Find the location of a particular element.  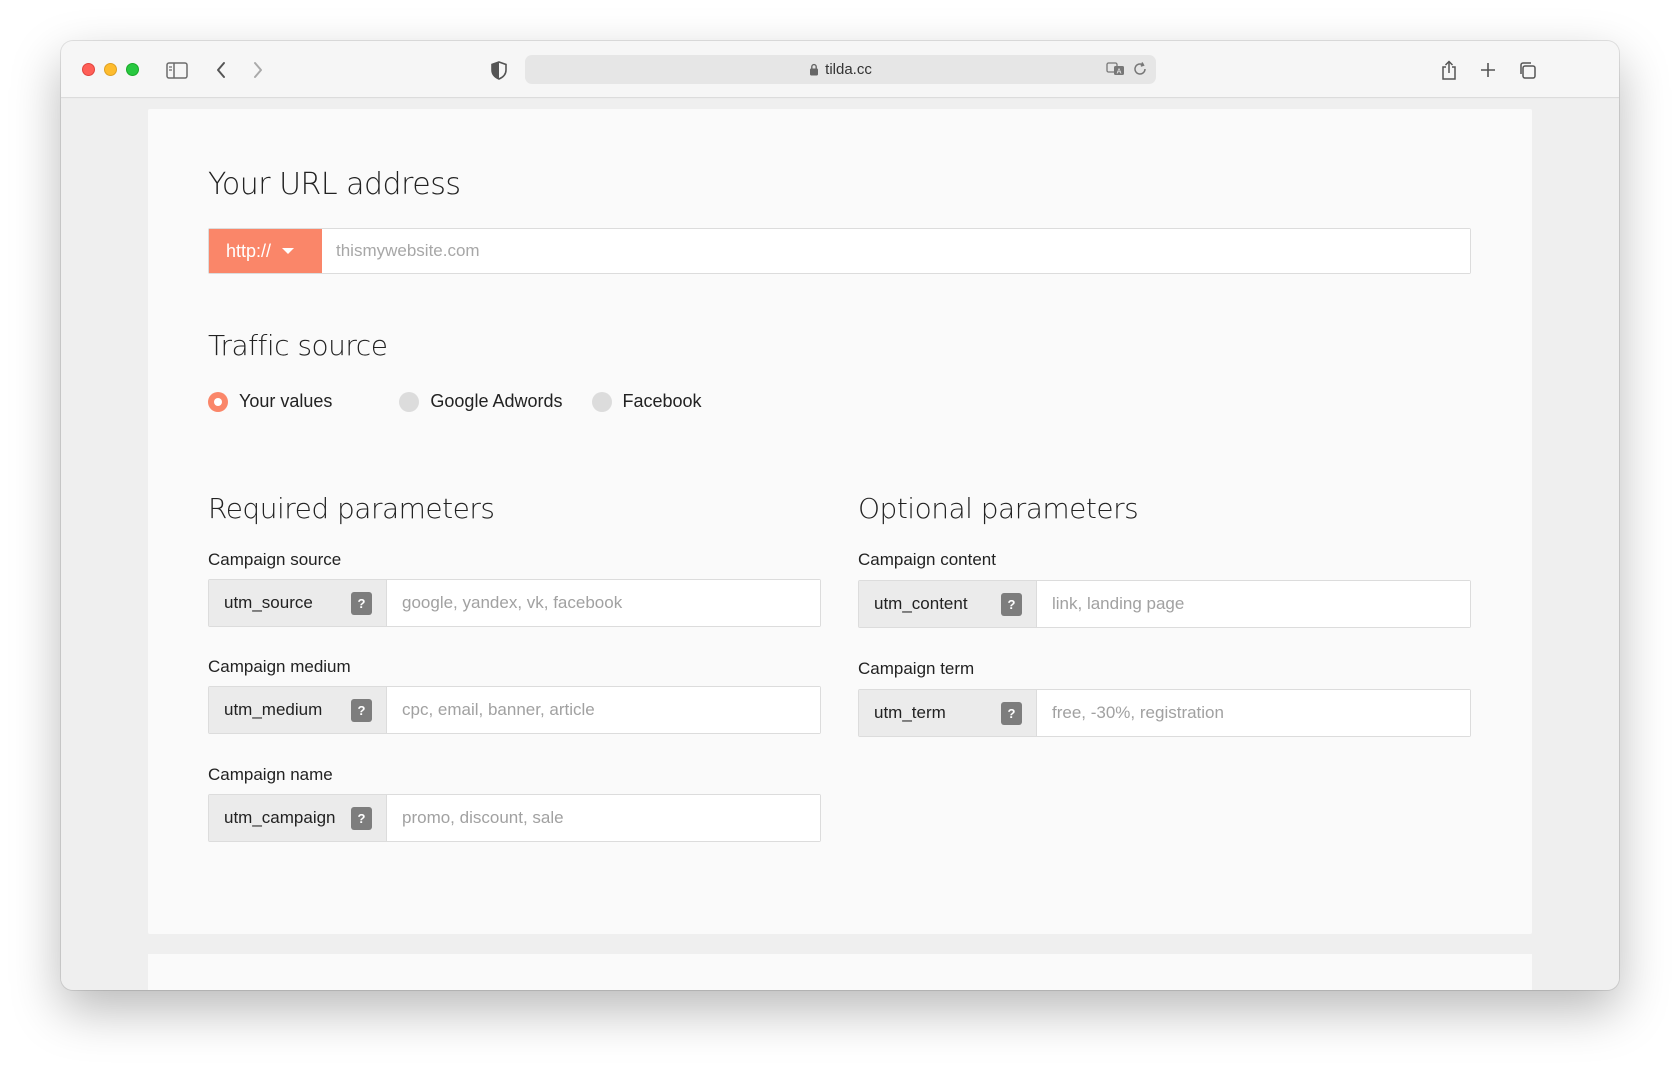

url-section-title: Your URL address is located at coordinates (334, 184).